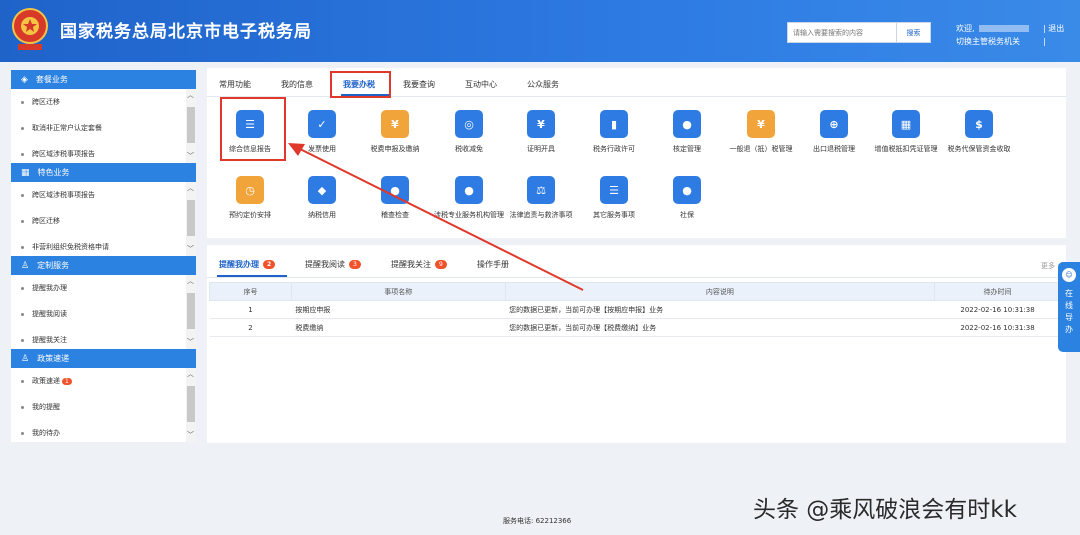 Image resolution: width=1080 pixels, height=535 pixels. What do you see at coordinates (469, 198) in the screenshot?
I see `service-item: ● 涉税专业服务机构管理` at bounding box center [469, 198].